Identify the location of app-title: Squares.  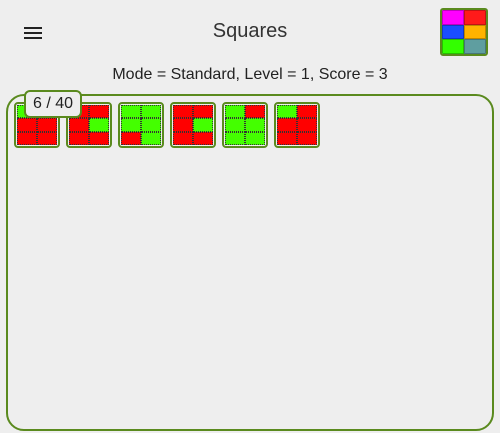
(250, 31).